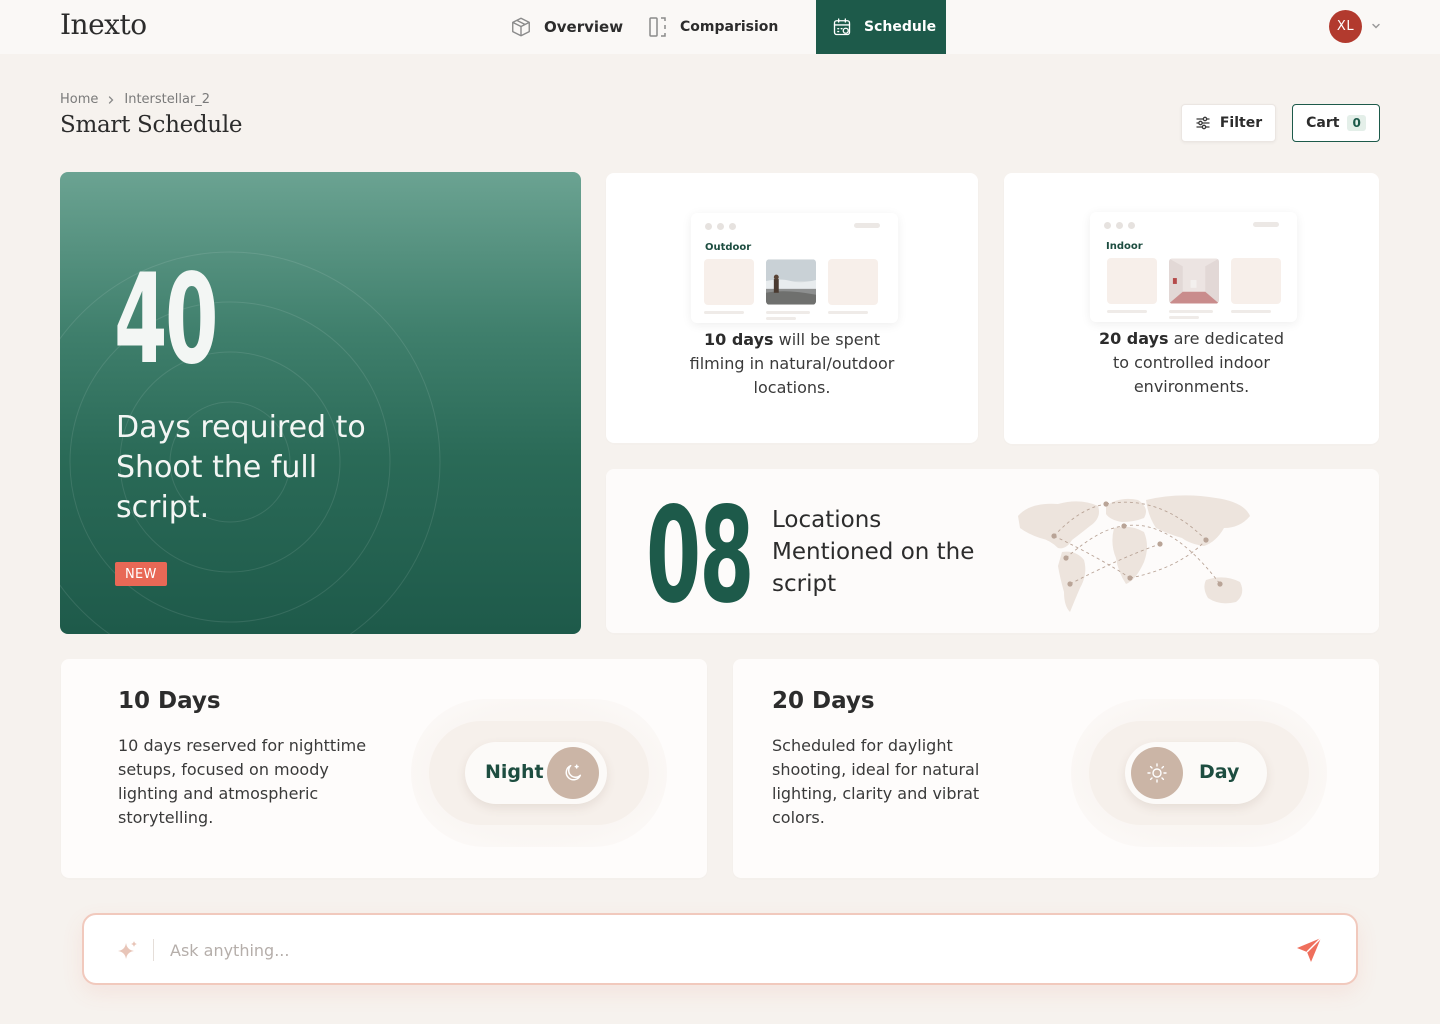  What do you see at coordinates (514, 772) in the screenshot?
I see `night-toggle-label: Night` at bounding box center [514, 772].